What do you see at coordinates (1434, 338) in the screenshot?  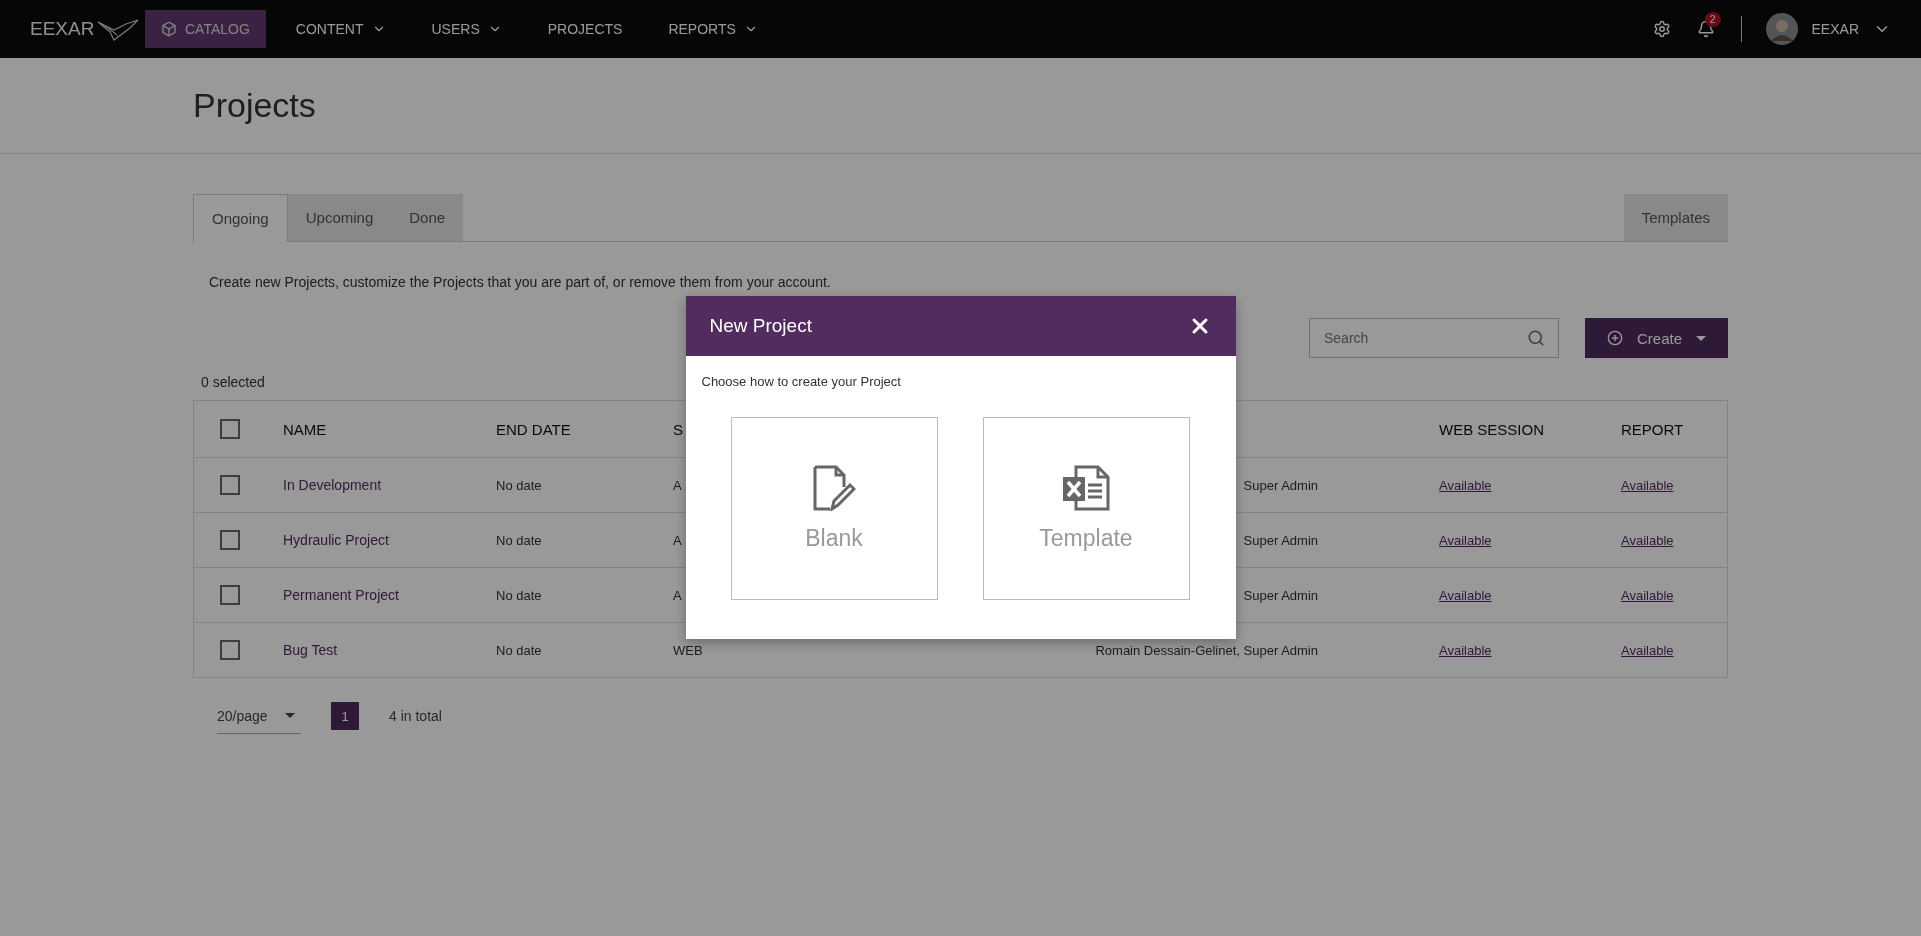 I see `search-field: Search` at bounding box center [1434, 338].